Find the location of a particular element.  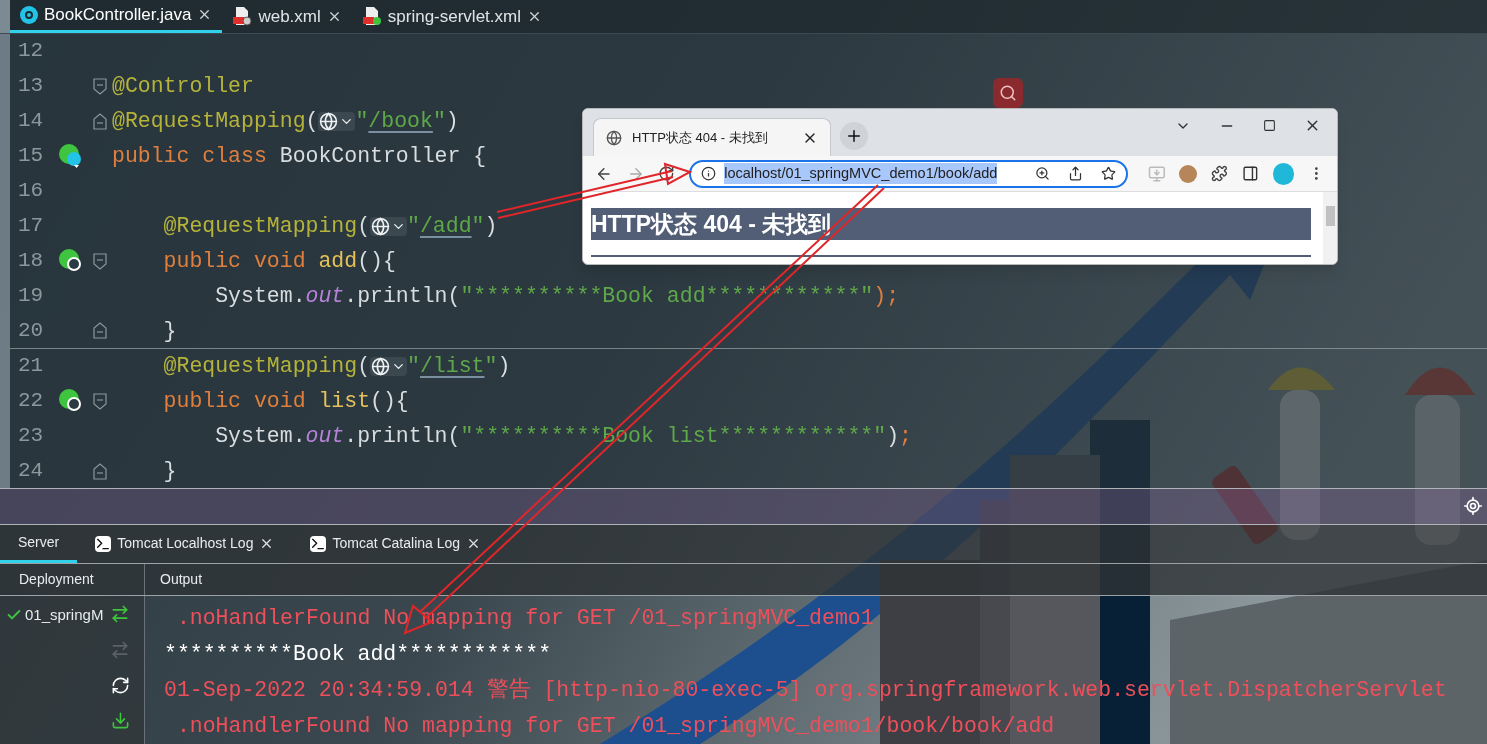

line-number: 20 is located at coordinates (31, 330).